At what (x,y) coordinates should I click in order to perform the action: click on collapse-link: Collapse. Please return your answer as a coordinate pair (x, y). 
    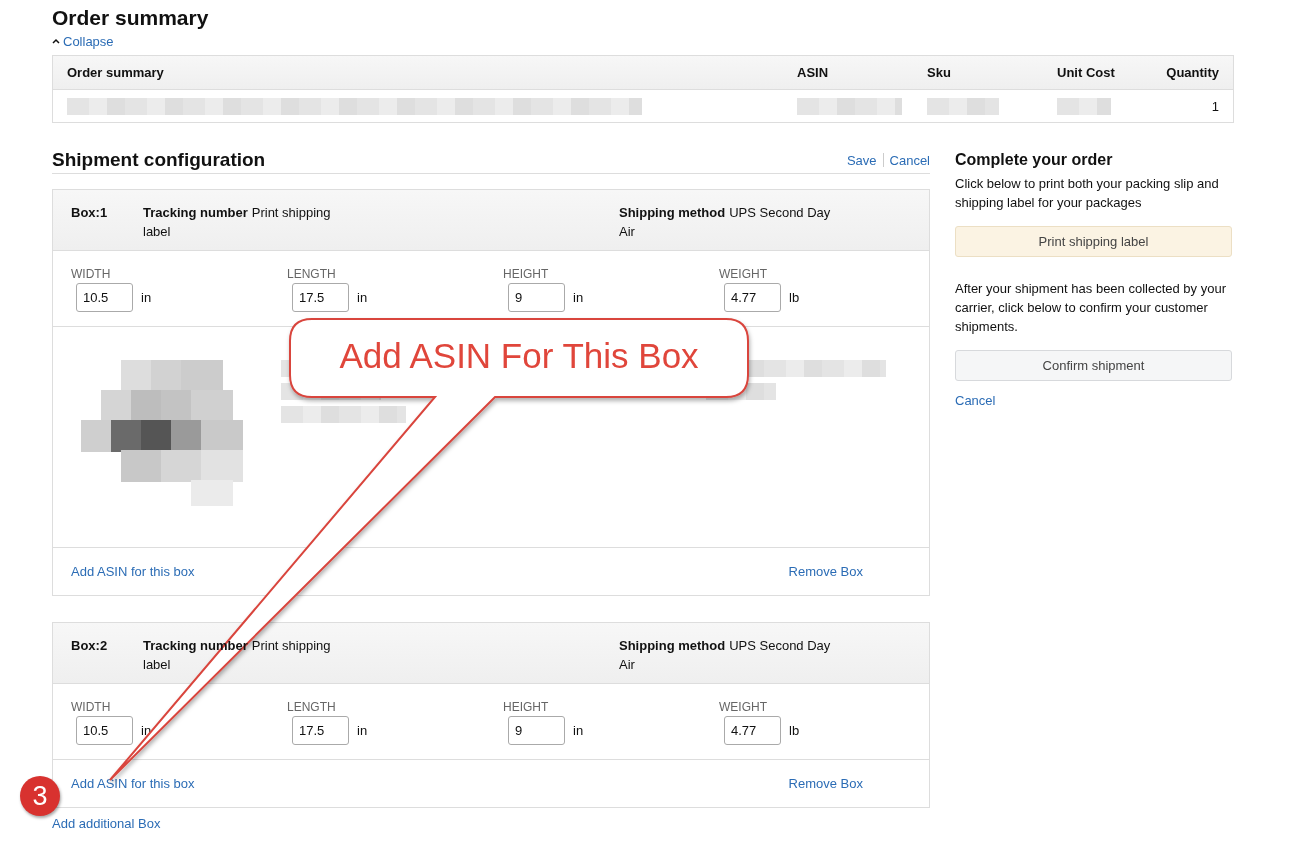
    Looking at the image, I should click on (88, 41).